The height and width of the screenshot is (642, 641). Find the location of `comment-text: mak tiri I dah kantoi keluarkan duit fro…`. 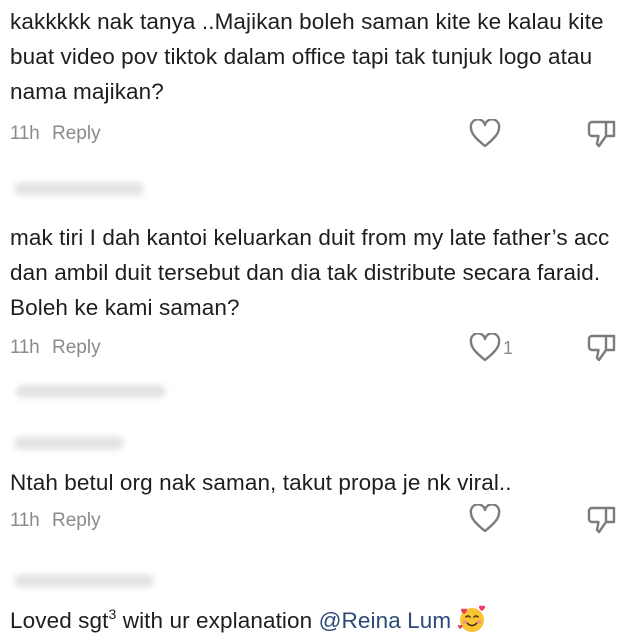

comment-text: mak tiri I dah kantoi keluarkan duit fro… is located at coordinates (310, 272).